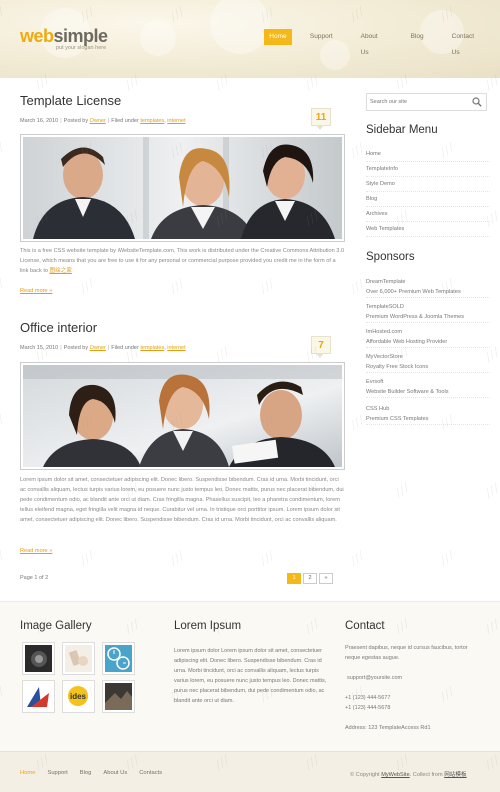  I want to click on pagination: 1 2 », so click(311, 578).